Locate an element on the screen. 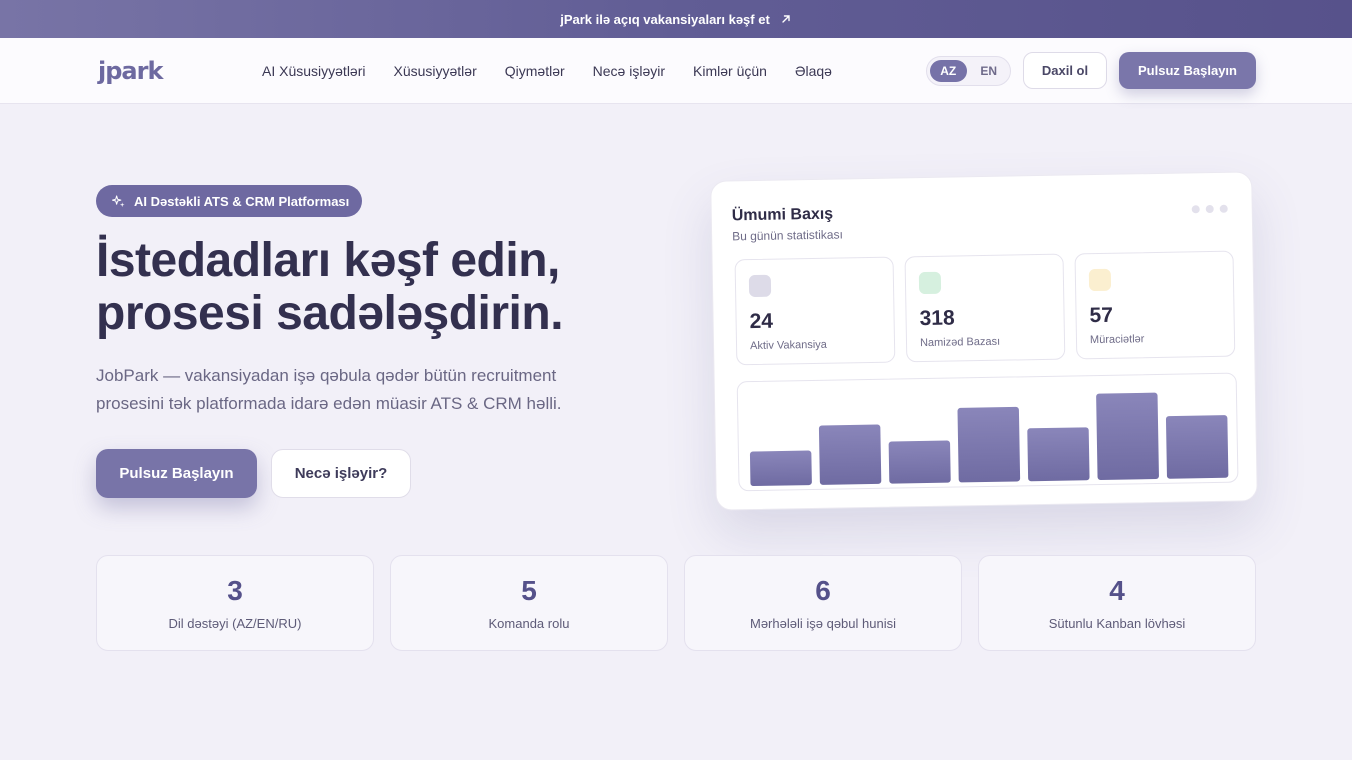  dashboard-subtitle: Bu günün statistikası is located at coordinates (787, 235).